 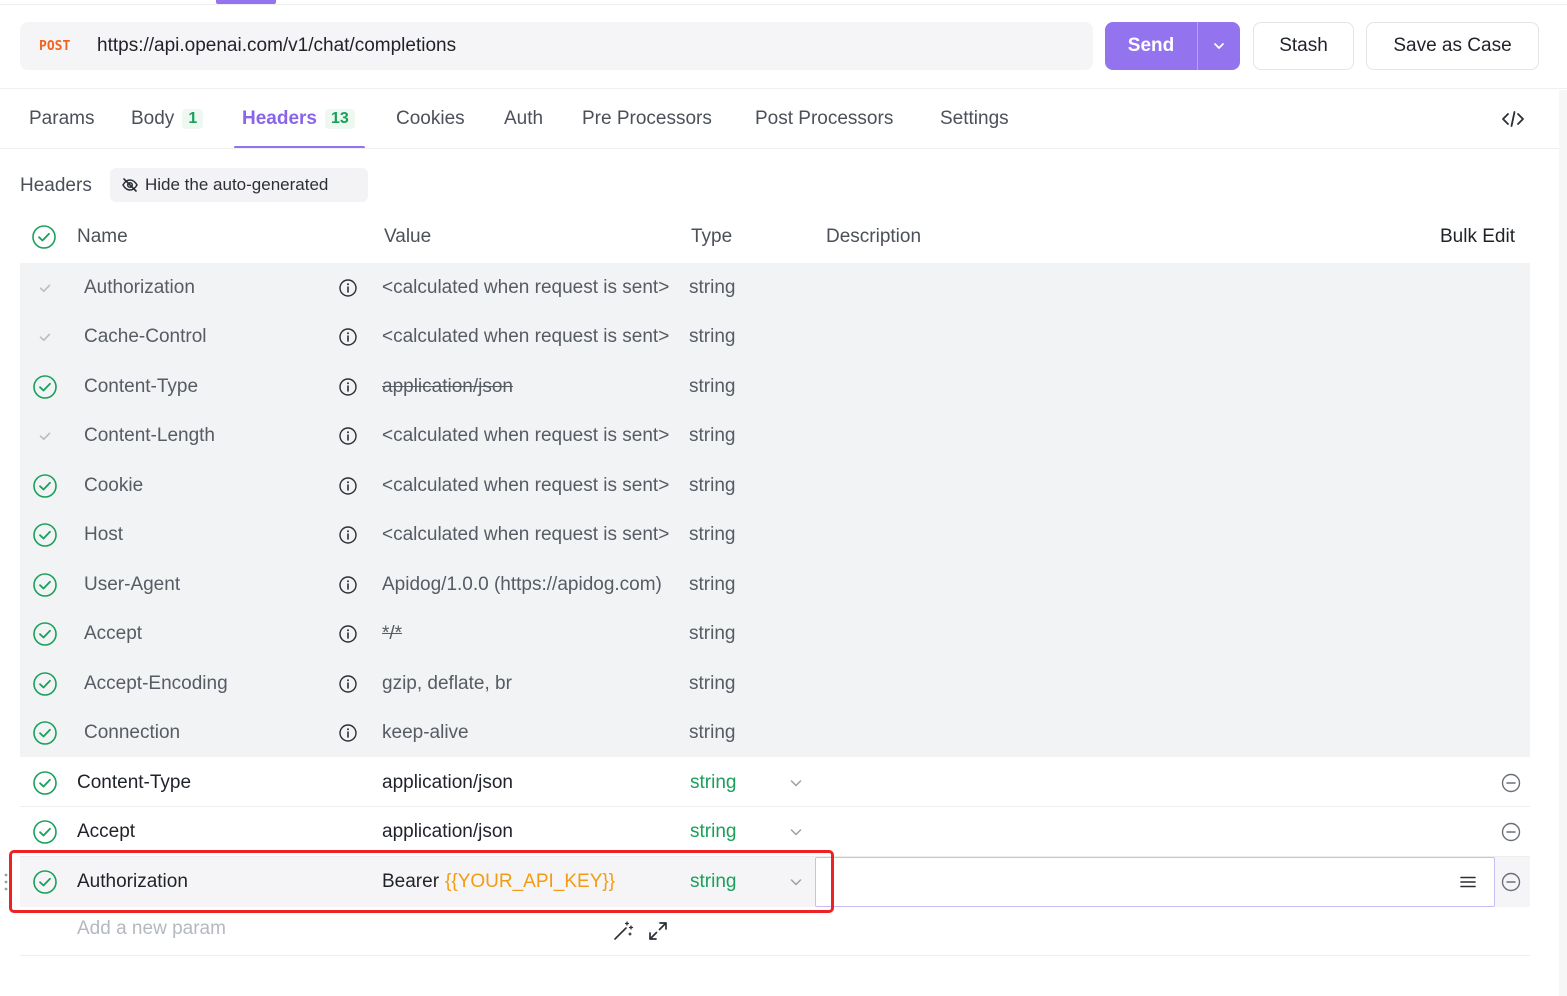 I want to click on tab-pre-processors: Pre Processors, so click(x=647, y=119).